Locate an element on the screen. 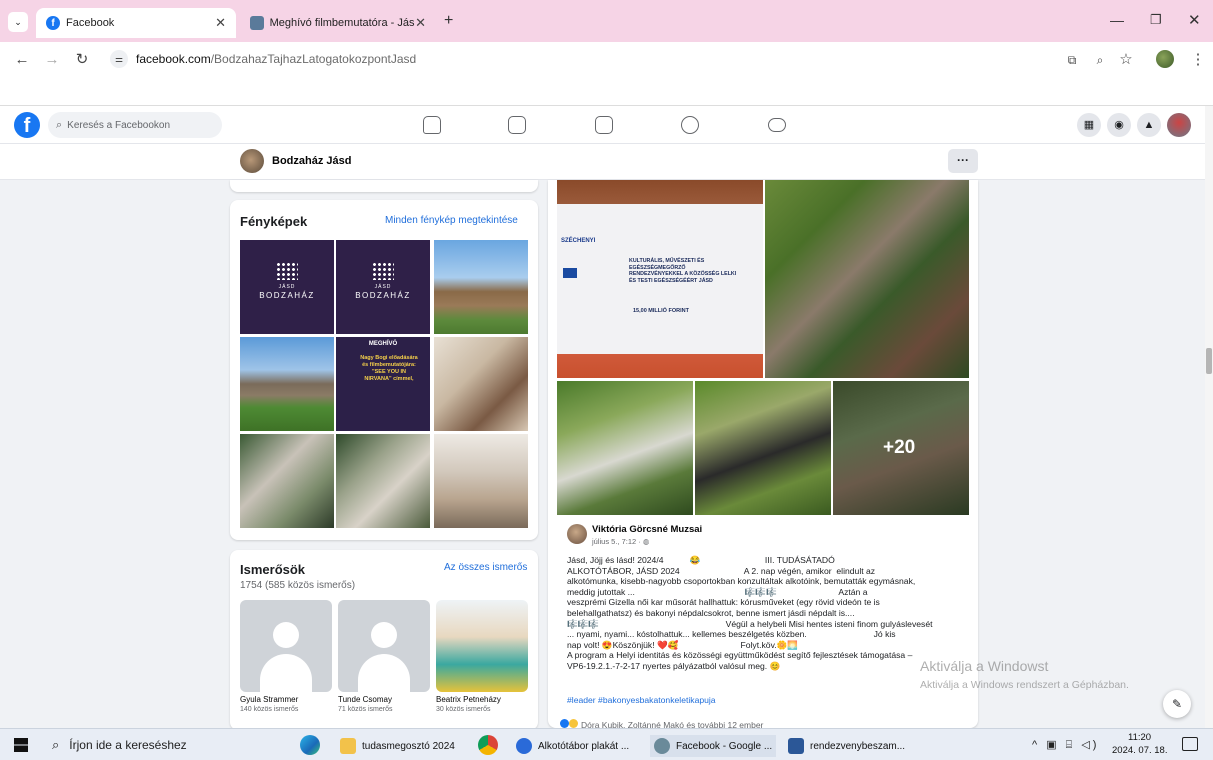  friend-name: Tunde Csomay is located at coordinates (365, 699).